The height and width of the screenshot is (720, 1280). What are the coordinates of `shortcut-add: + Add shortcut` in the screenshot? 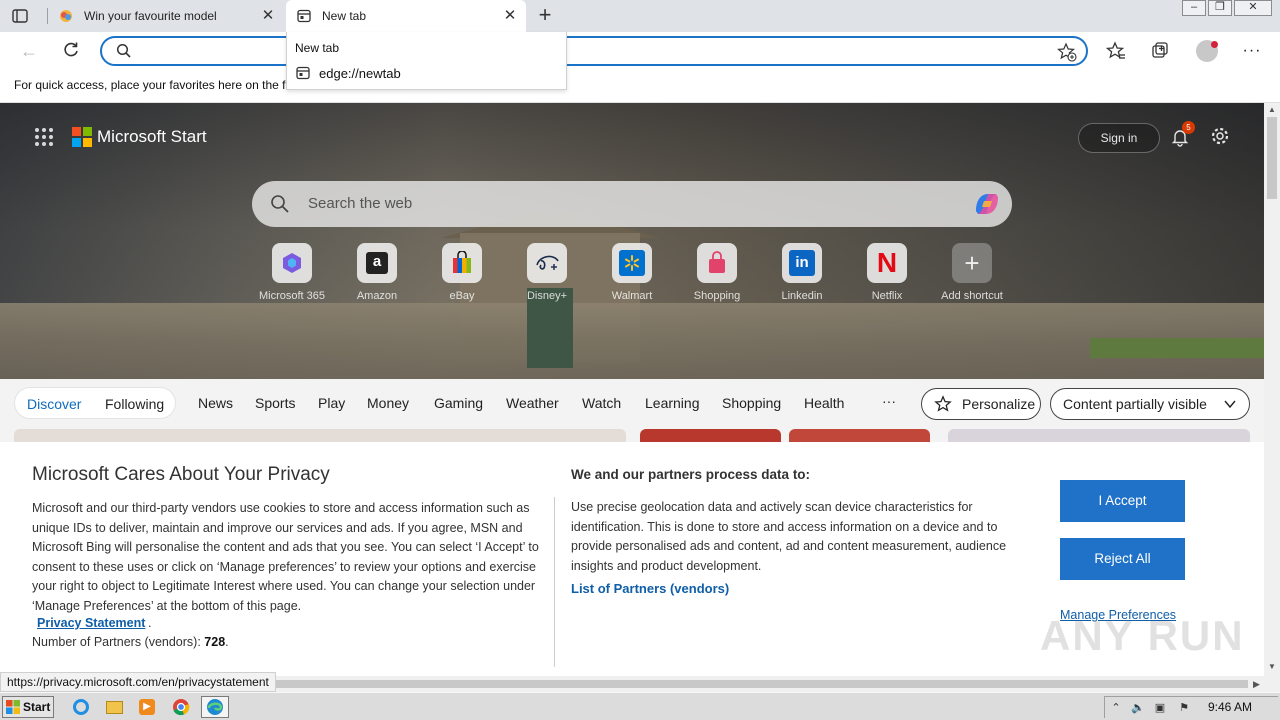 It's located at (972, 272).